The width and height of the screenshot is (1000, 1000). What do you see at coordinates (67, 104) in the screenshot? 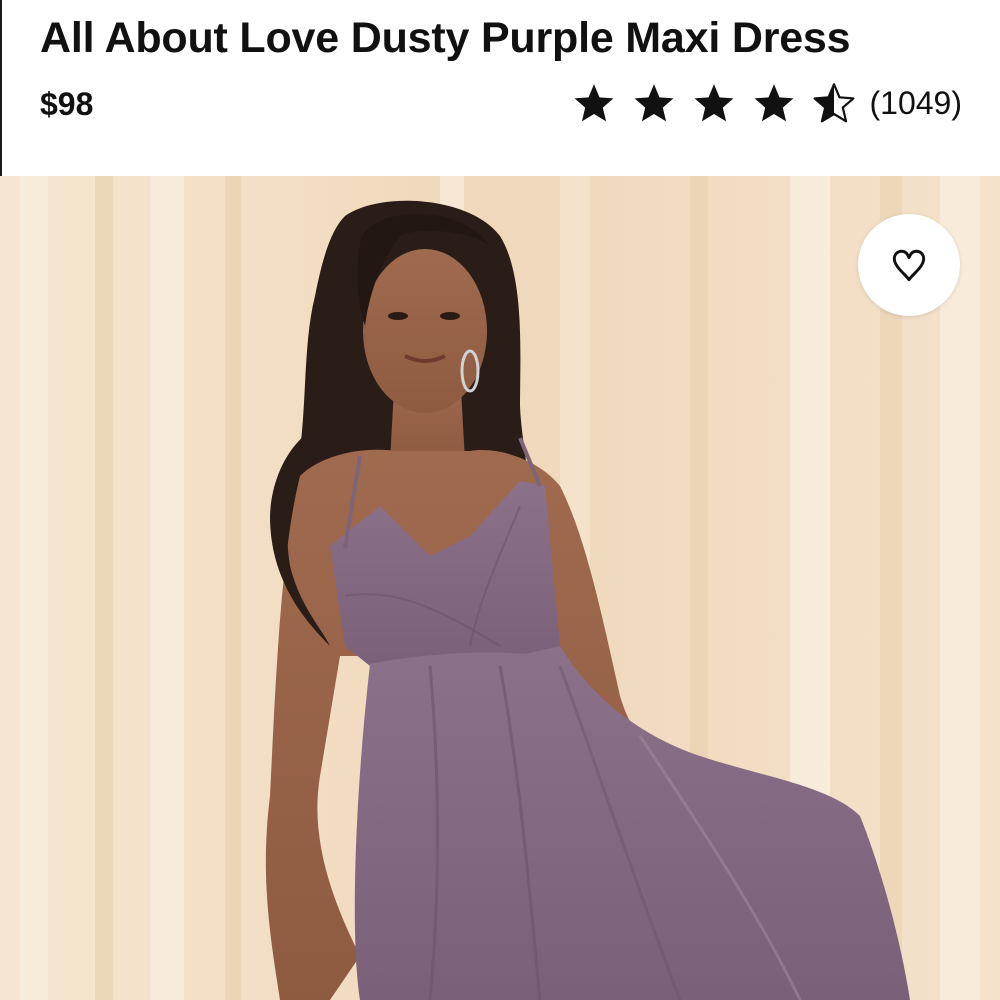
I see `product-price: $98` at bounding box center [67, 104].